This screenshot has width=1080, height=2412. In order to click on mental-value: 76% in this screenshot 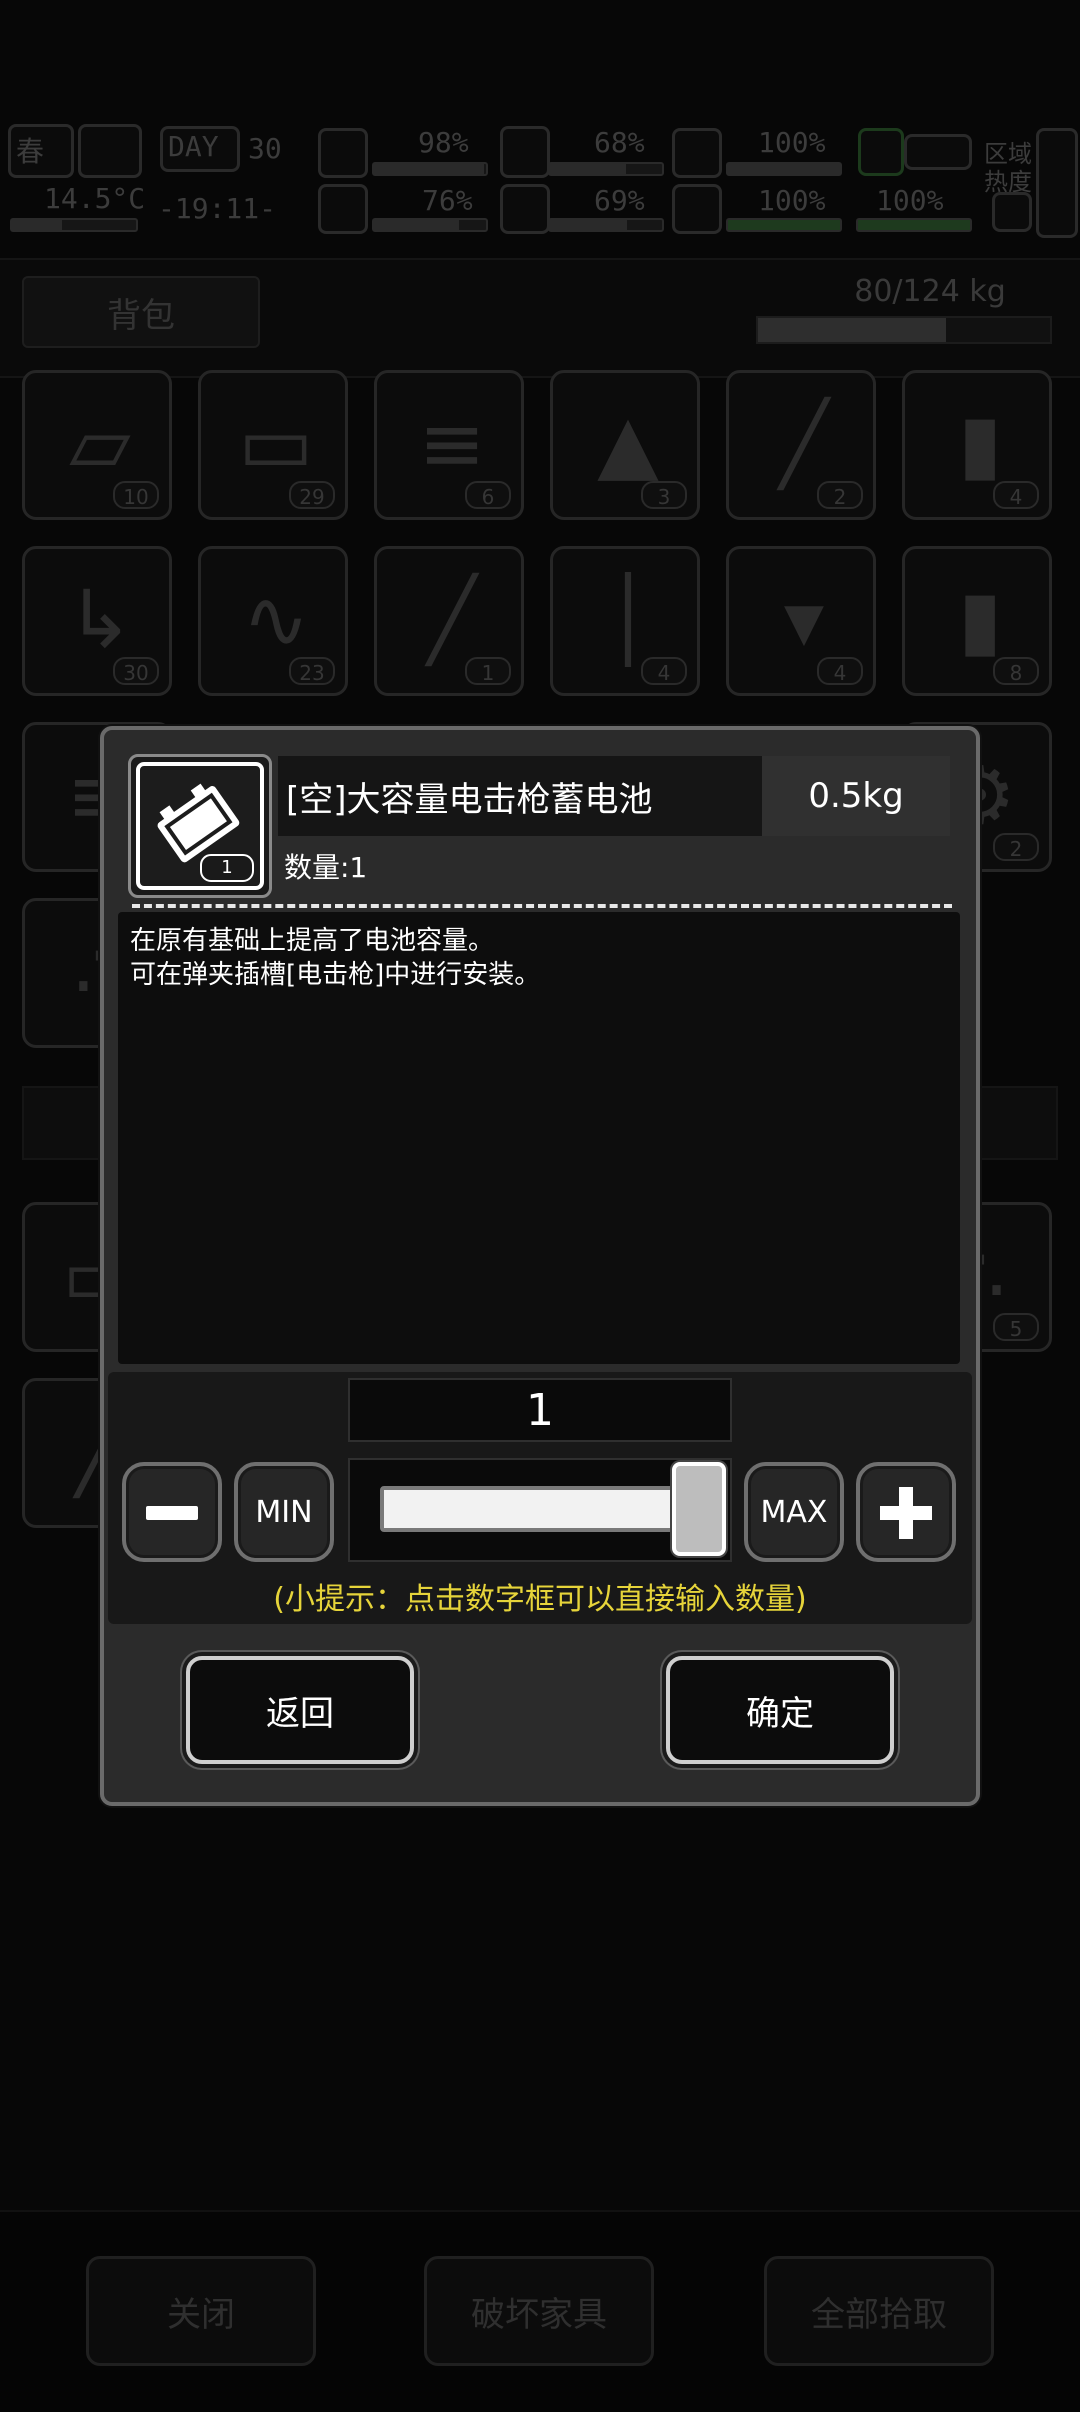, I will do `click(447, 200)`.